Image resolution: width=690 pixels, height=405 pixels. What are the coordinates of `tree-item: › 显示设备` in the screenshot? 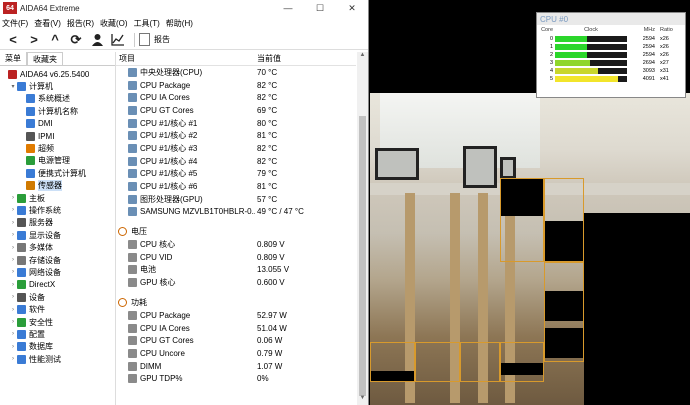 It's located at (57, 235).